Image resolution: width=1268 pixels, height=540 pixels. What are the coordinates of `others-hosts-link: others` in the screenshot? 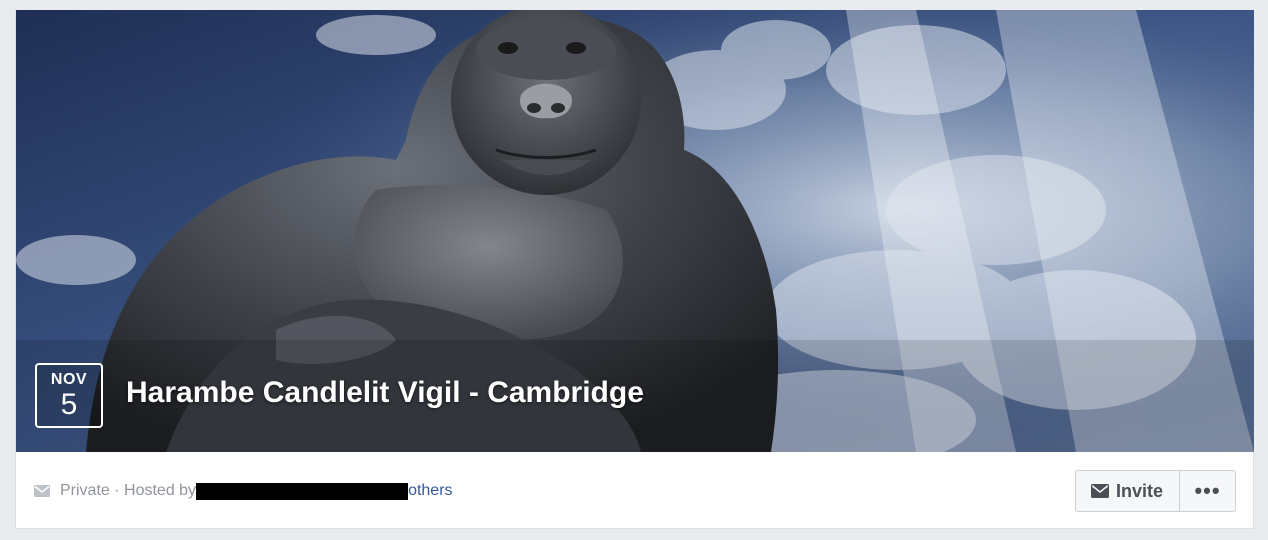 It's located at (430, 491).